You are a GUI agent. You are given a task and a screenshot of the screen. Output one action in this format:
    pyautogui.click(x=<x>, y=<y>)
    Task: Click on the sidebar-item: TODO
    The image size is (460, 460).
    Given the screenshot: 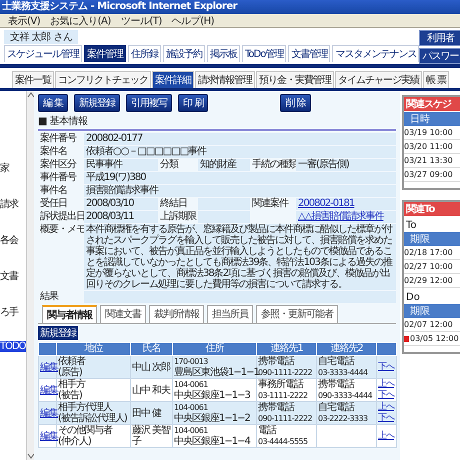 What is the action you would take?
    pyautogui.click(x=13, y=346)
    